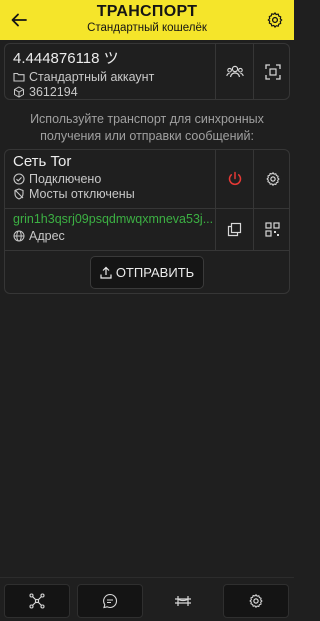 The image size is (320, 621). I want to click on tab-messages, so click(110, 601).